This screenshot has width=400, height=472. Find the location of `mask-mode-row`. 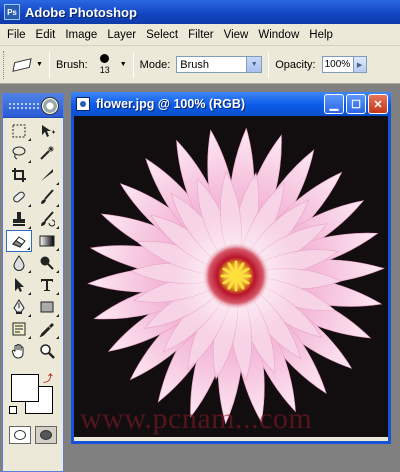

mask-mode-row is located at coordinates (36, 435).